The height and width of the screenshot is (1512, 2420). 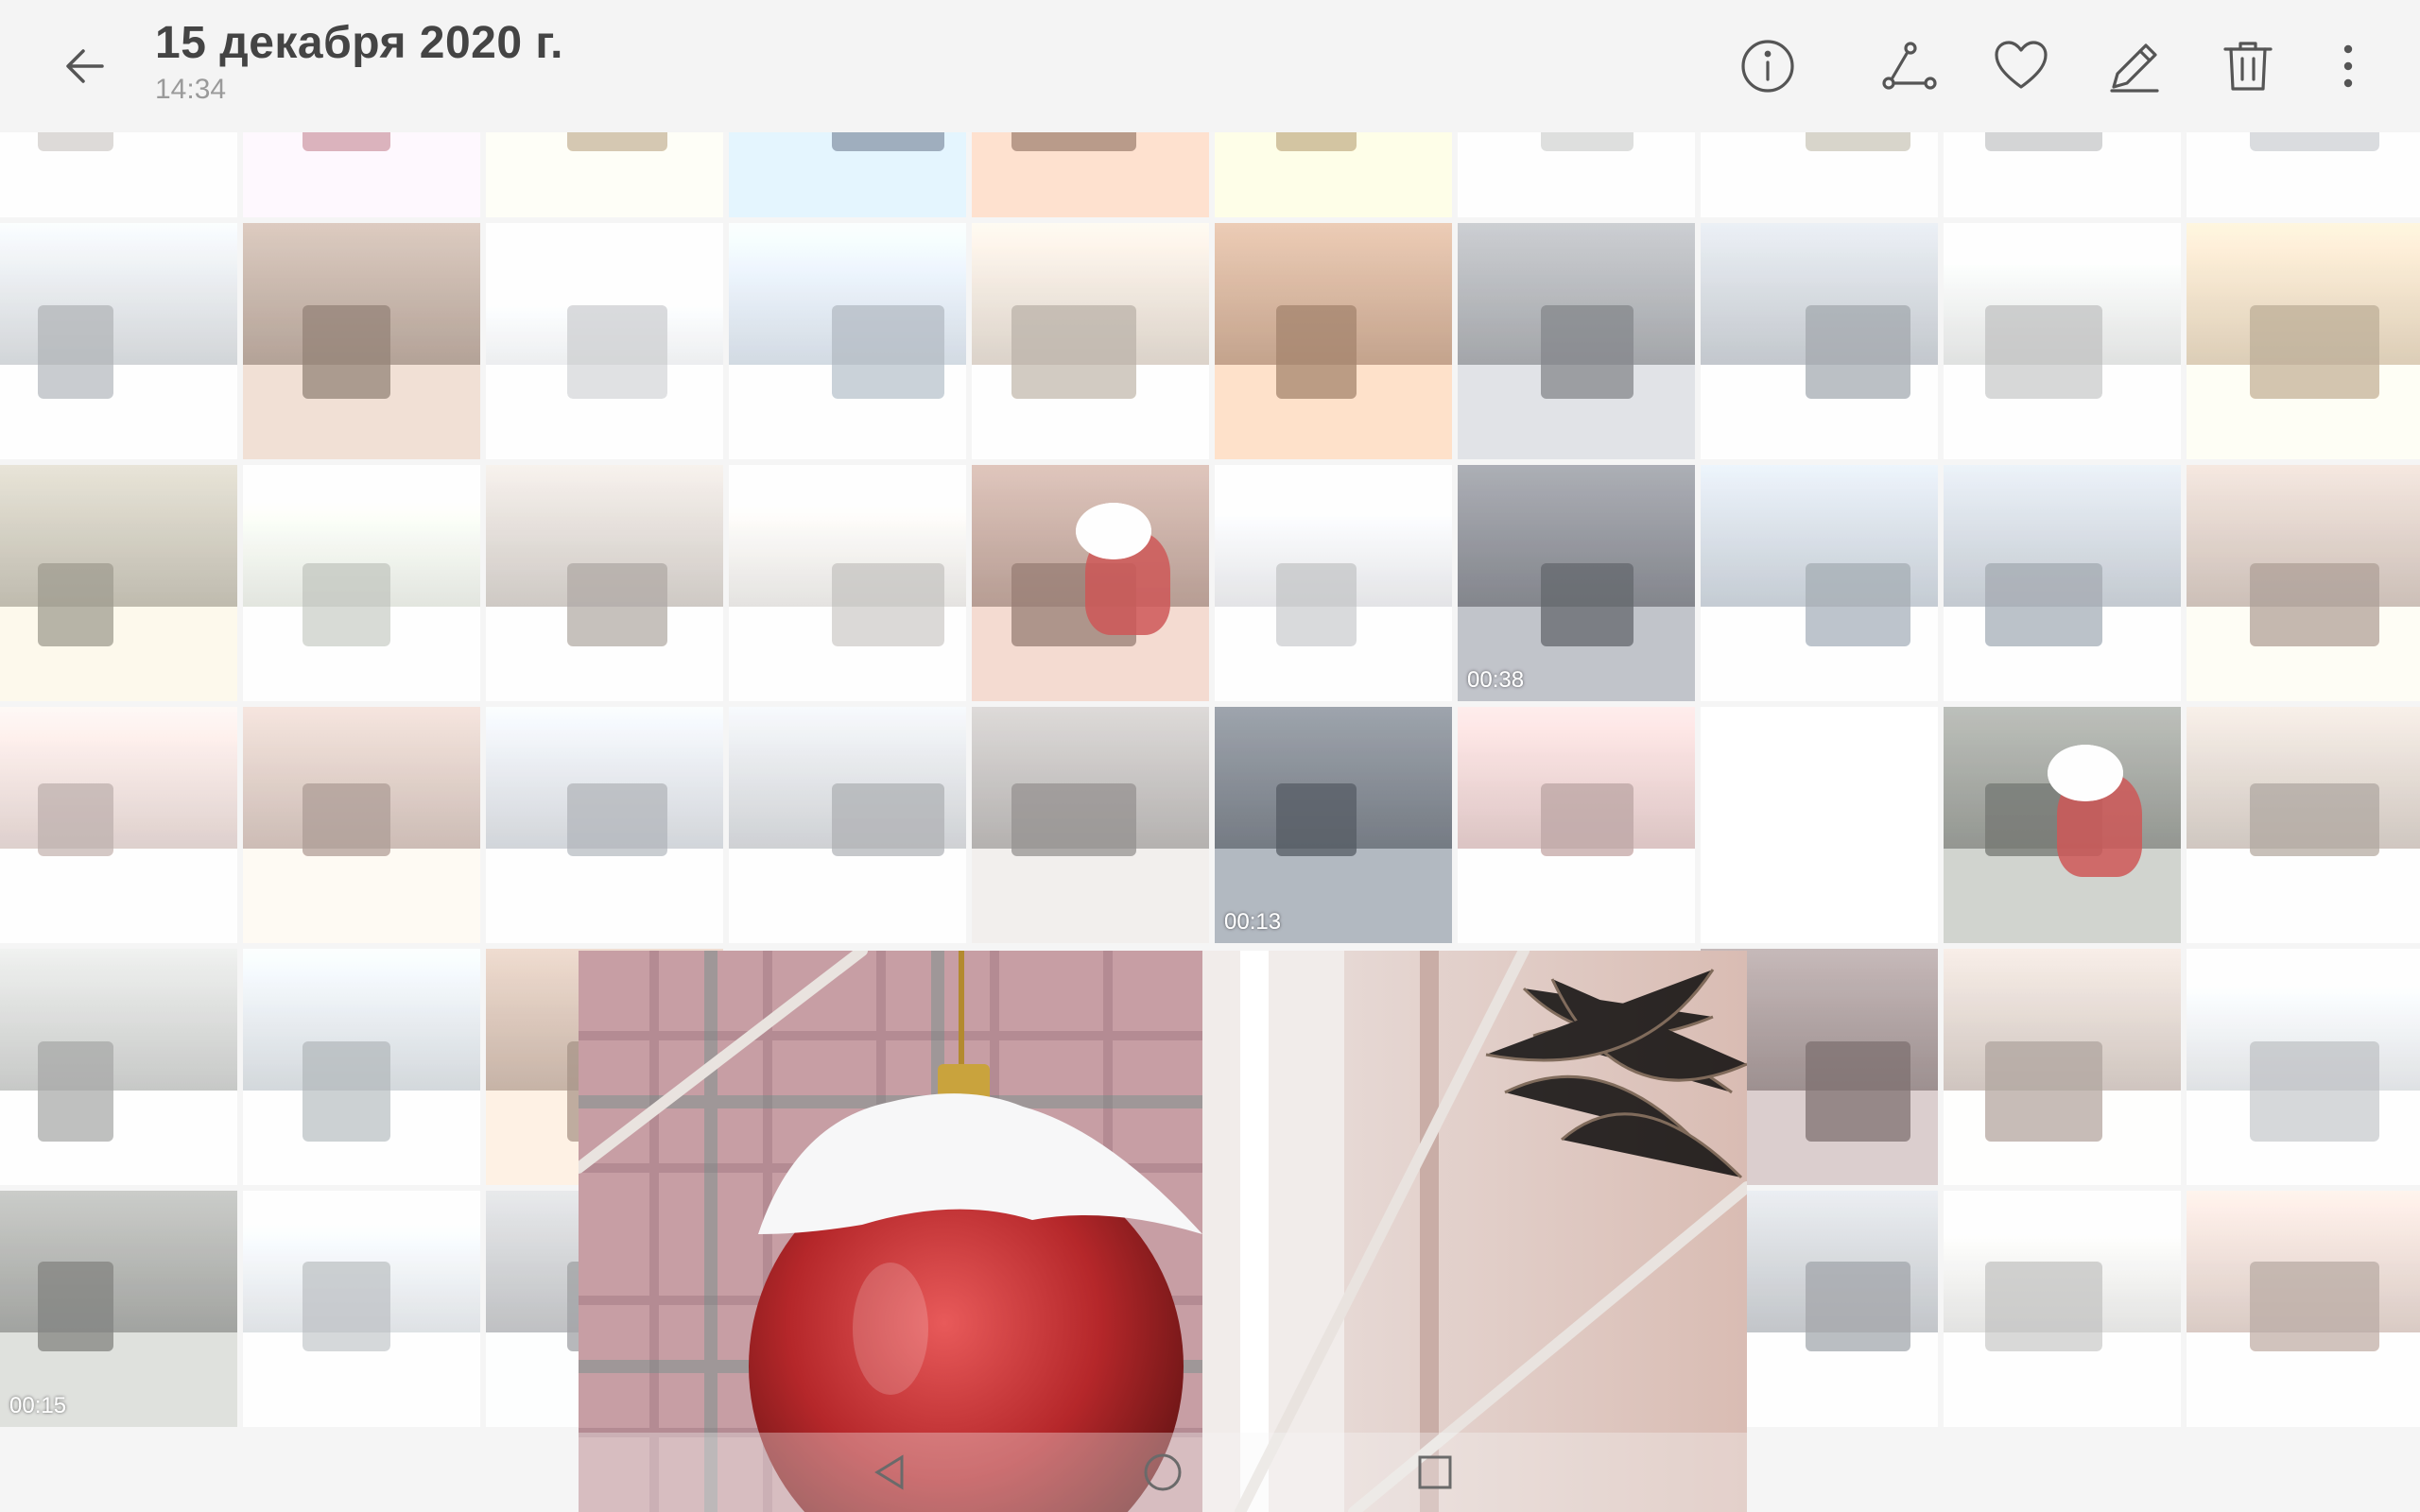 What do you see at coordinates (1819, 341) in the screenshot?
I see `photo-thumbnail-church-distance` at bounding box center [1819, 341].